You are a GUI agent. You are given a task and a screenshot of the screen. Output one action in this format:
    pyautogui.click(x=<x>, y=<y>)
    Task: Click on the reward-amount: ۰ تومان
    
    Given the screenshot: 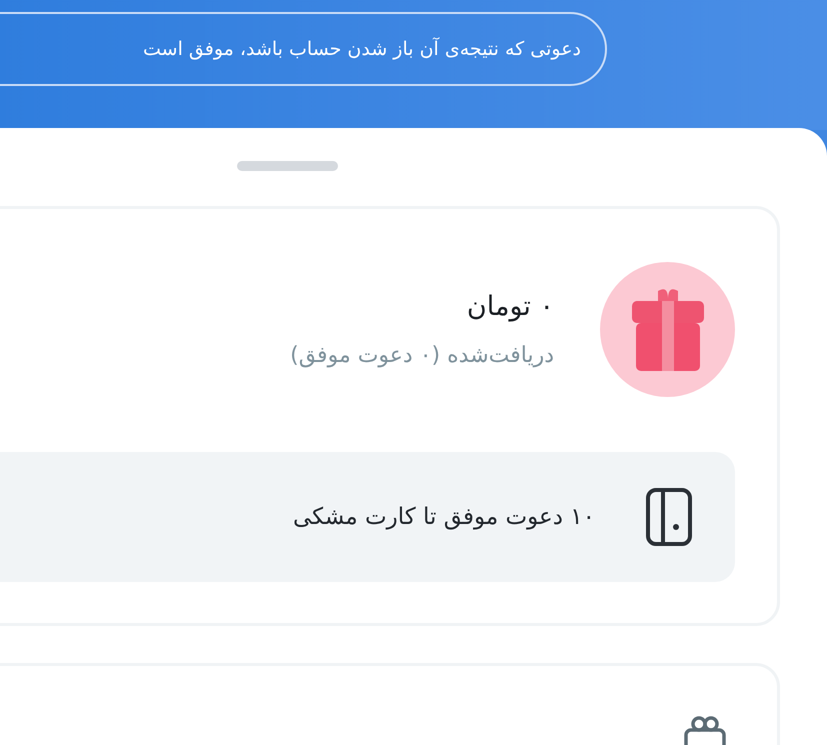 What is the action you would take?
    pyautogui.click(x=510, y=307)
    